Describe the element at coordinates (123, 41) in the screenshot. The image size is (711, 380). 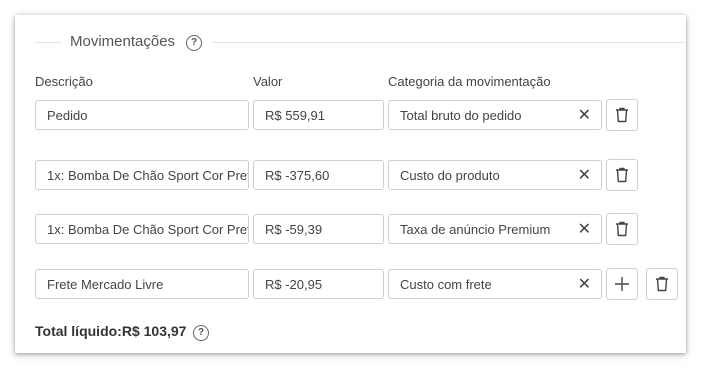
I see `section-title: Movimentações` at that location.